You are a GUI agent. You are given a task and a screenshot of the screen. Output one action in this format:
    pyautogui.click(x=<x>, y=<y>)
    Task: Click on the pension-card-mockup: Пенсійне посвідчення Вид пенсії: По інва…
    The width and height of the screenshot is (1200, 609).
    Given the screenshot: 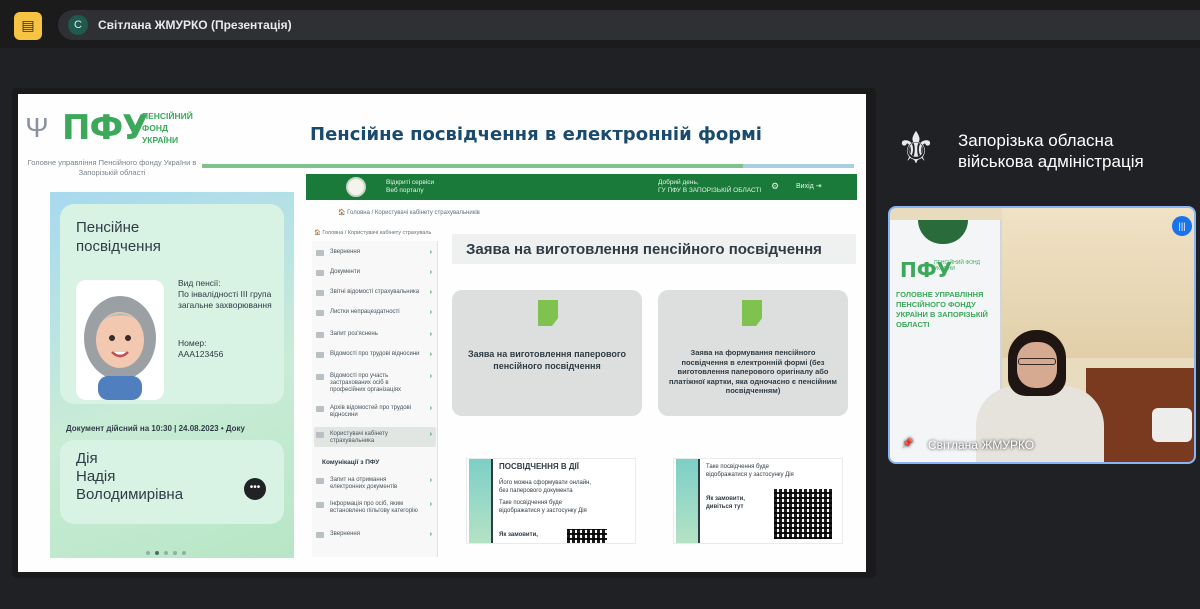 What is the action you would take?
    pyautogui.click(x=172, y=375)
    